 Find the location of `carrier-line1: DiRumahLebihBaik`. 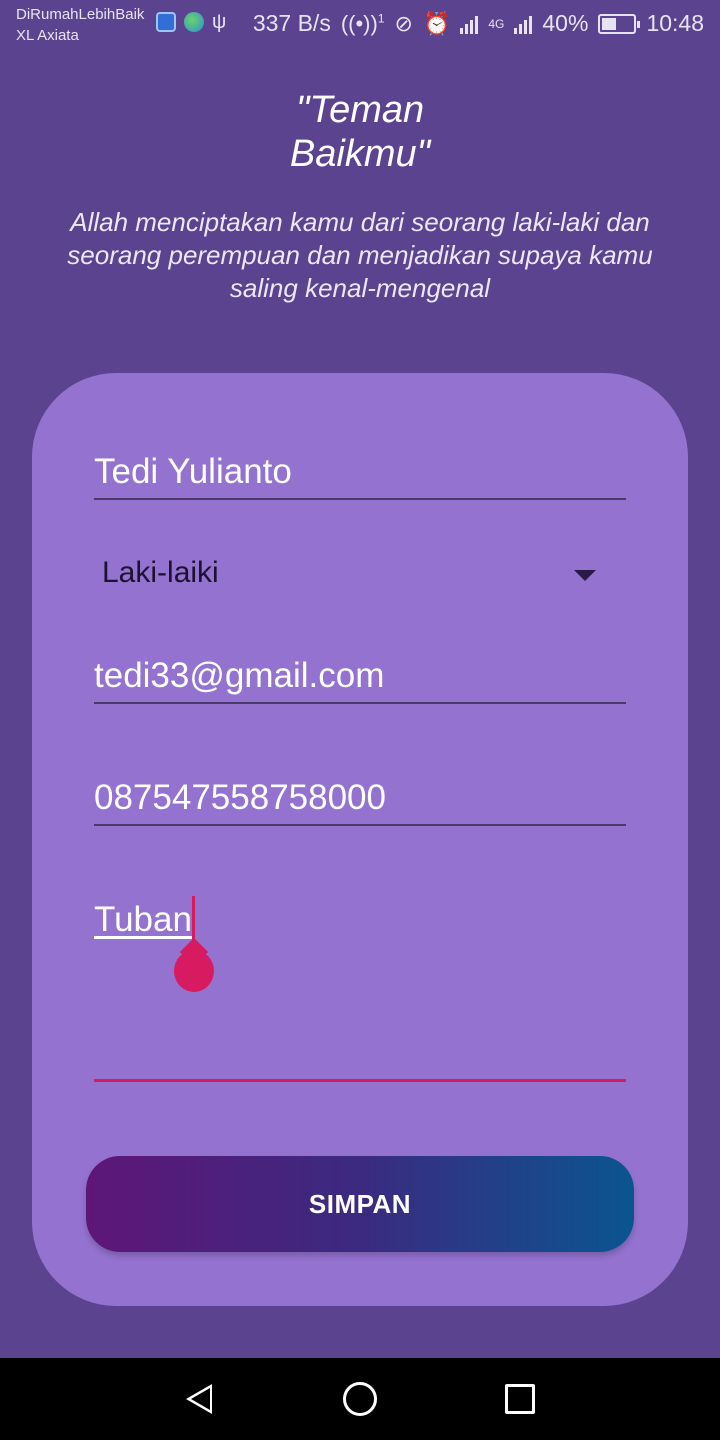

carrier-line1: DiRumahLebihBaik is located at coordinates (80, 14).